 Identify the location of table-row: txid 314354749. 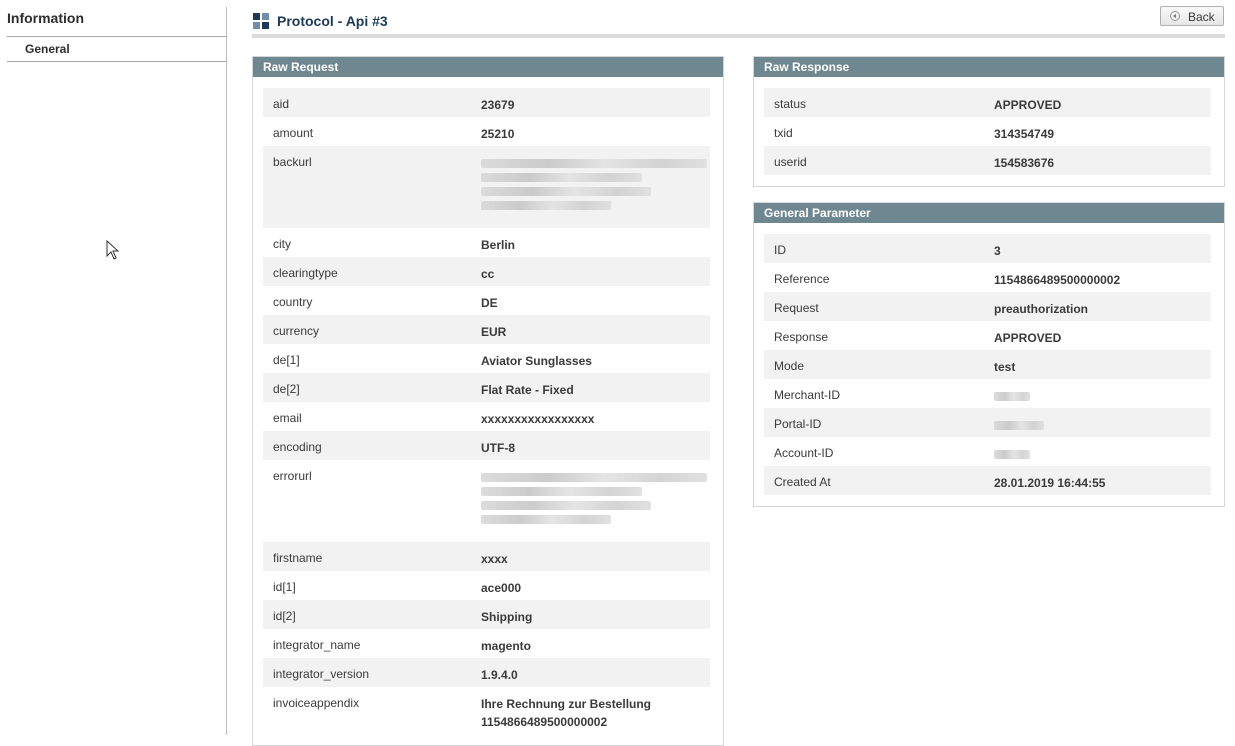
(987, 131).